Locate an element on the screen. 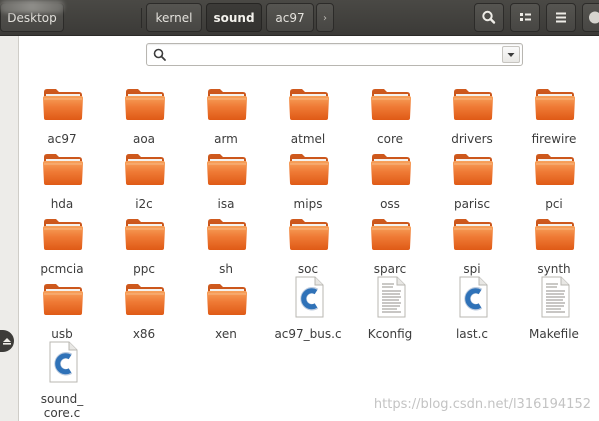 The height and width of the screenshot is (421, 599). view-options-icon is located at coordinates (525, 17).